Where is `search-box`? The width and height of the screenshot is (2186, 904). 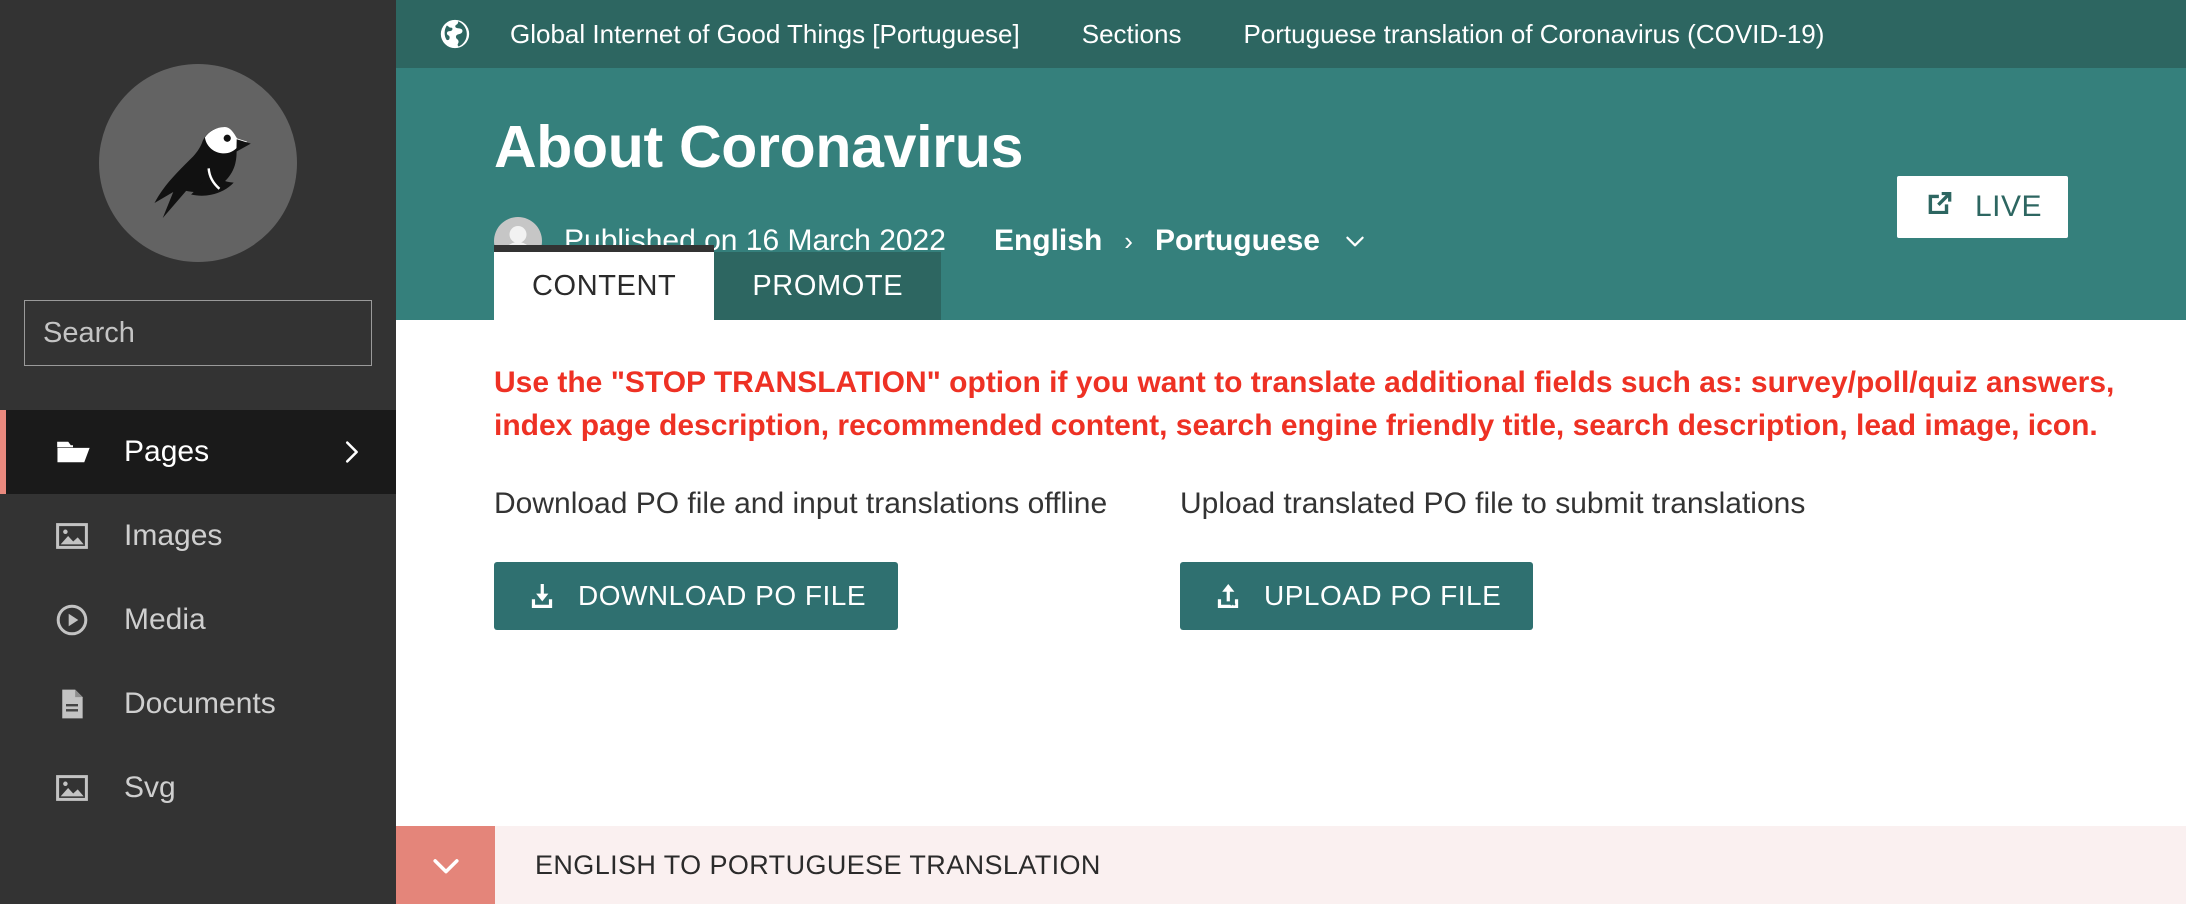 search-box is located at coordinates (210, 333).